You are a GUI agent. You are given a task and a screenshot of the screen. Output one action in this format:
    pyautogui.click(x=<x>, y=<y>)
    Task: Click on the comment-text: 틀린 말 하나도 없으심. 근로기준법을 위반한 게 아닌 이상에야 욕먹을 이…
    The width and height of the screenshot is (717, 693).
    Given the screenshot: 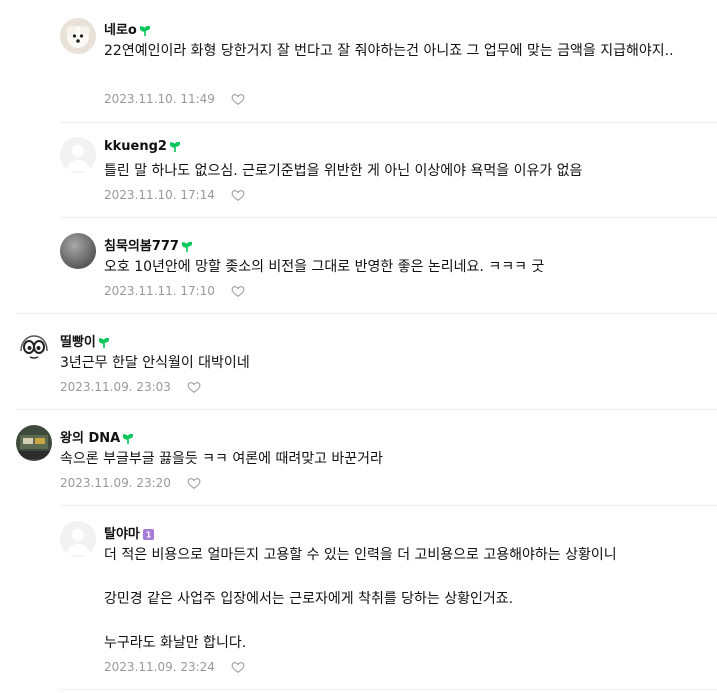 What is the action you would take?
    pyautogui.click(x=343, y=171)
    